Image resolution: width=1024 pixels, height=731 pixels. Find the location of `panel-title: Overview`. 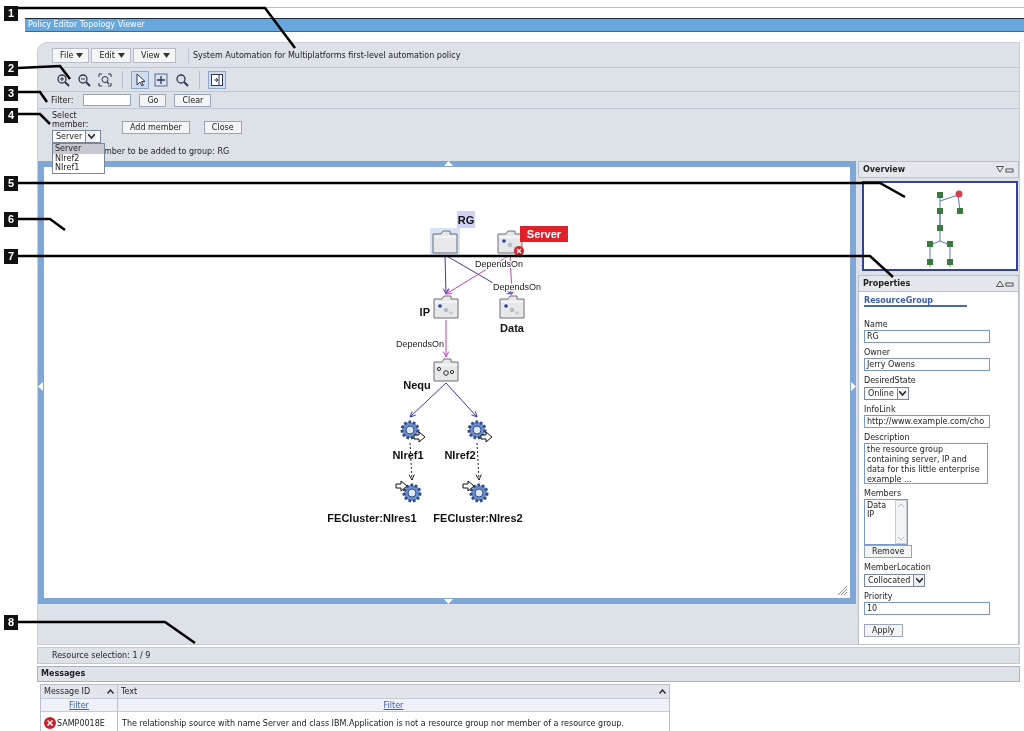

panel-title: Overview is located at coordinates (884, 169).